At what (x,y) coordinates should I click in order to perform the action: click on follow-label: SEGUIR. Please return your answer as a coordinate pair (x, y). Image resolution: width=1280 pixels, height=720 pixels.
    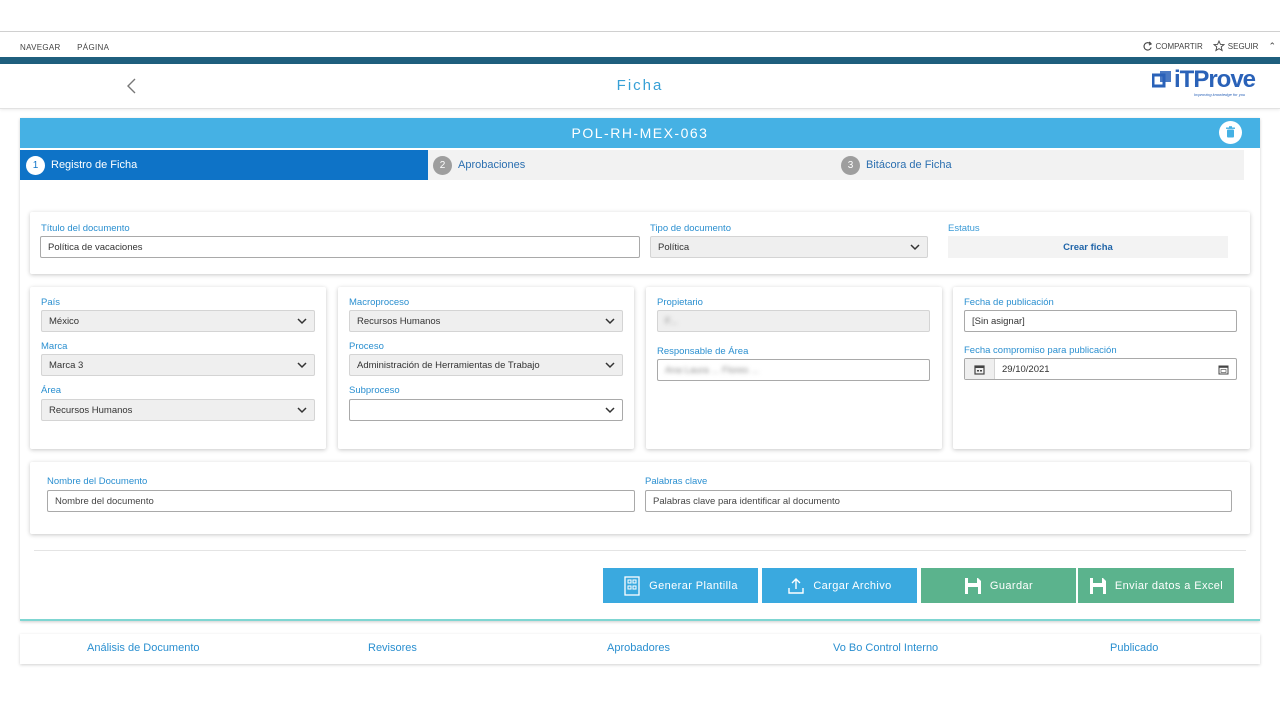
    Looking at the image, I should click on (1243, 46).